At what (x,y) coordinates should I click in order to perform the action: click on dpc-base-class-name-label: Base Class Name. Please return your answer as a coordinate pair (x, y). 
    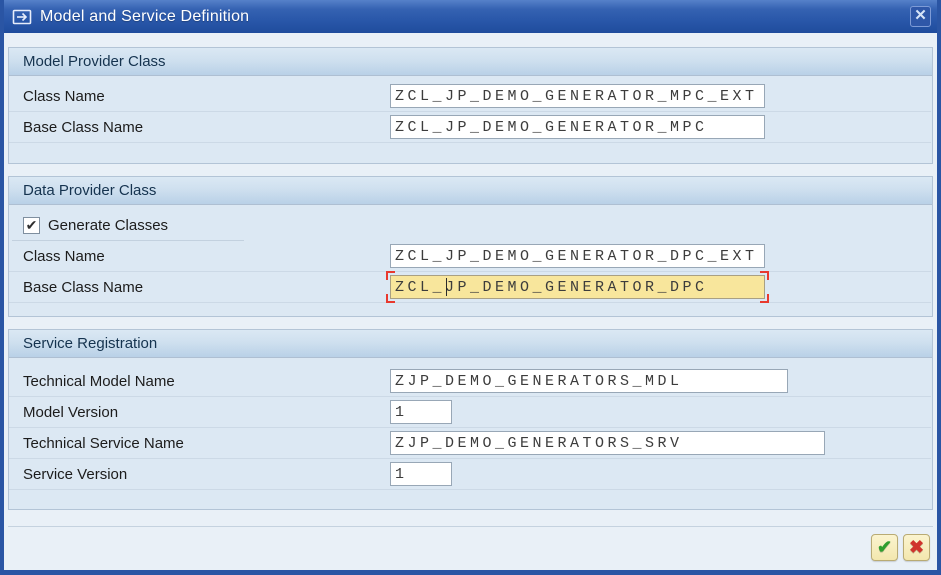
    Looking at the image, I should click on (83, 287).